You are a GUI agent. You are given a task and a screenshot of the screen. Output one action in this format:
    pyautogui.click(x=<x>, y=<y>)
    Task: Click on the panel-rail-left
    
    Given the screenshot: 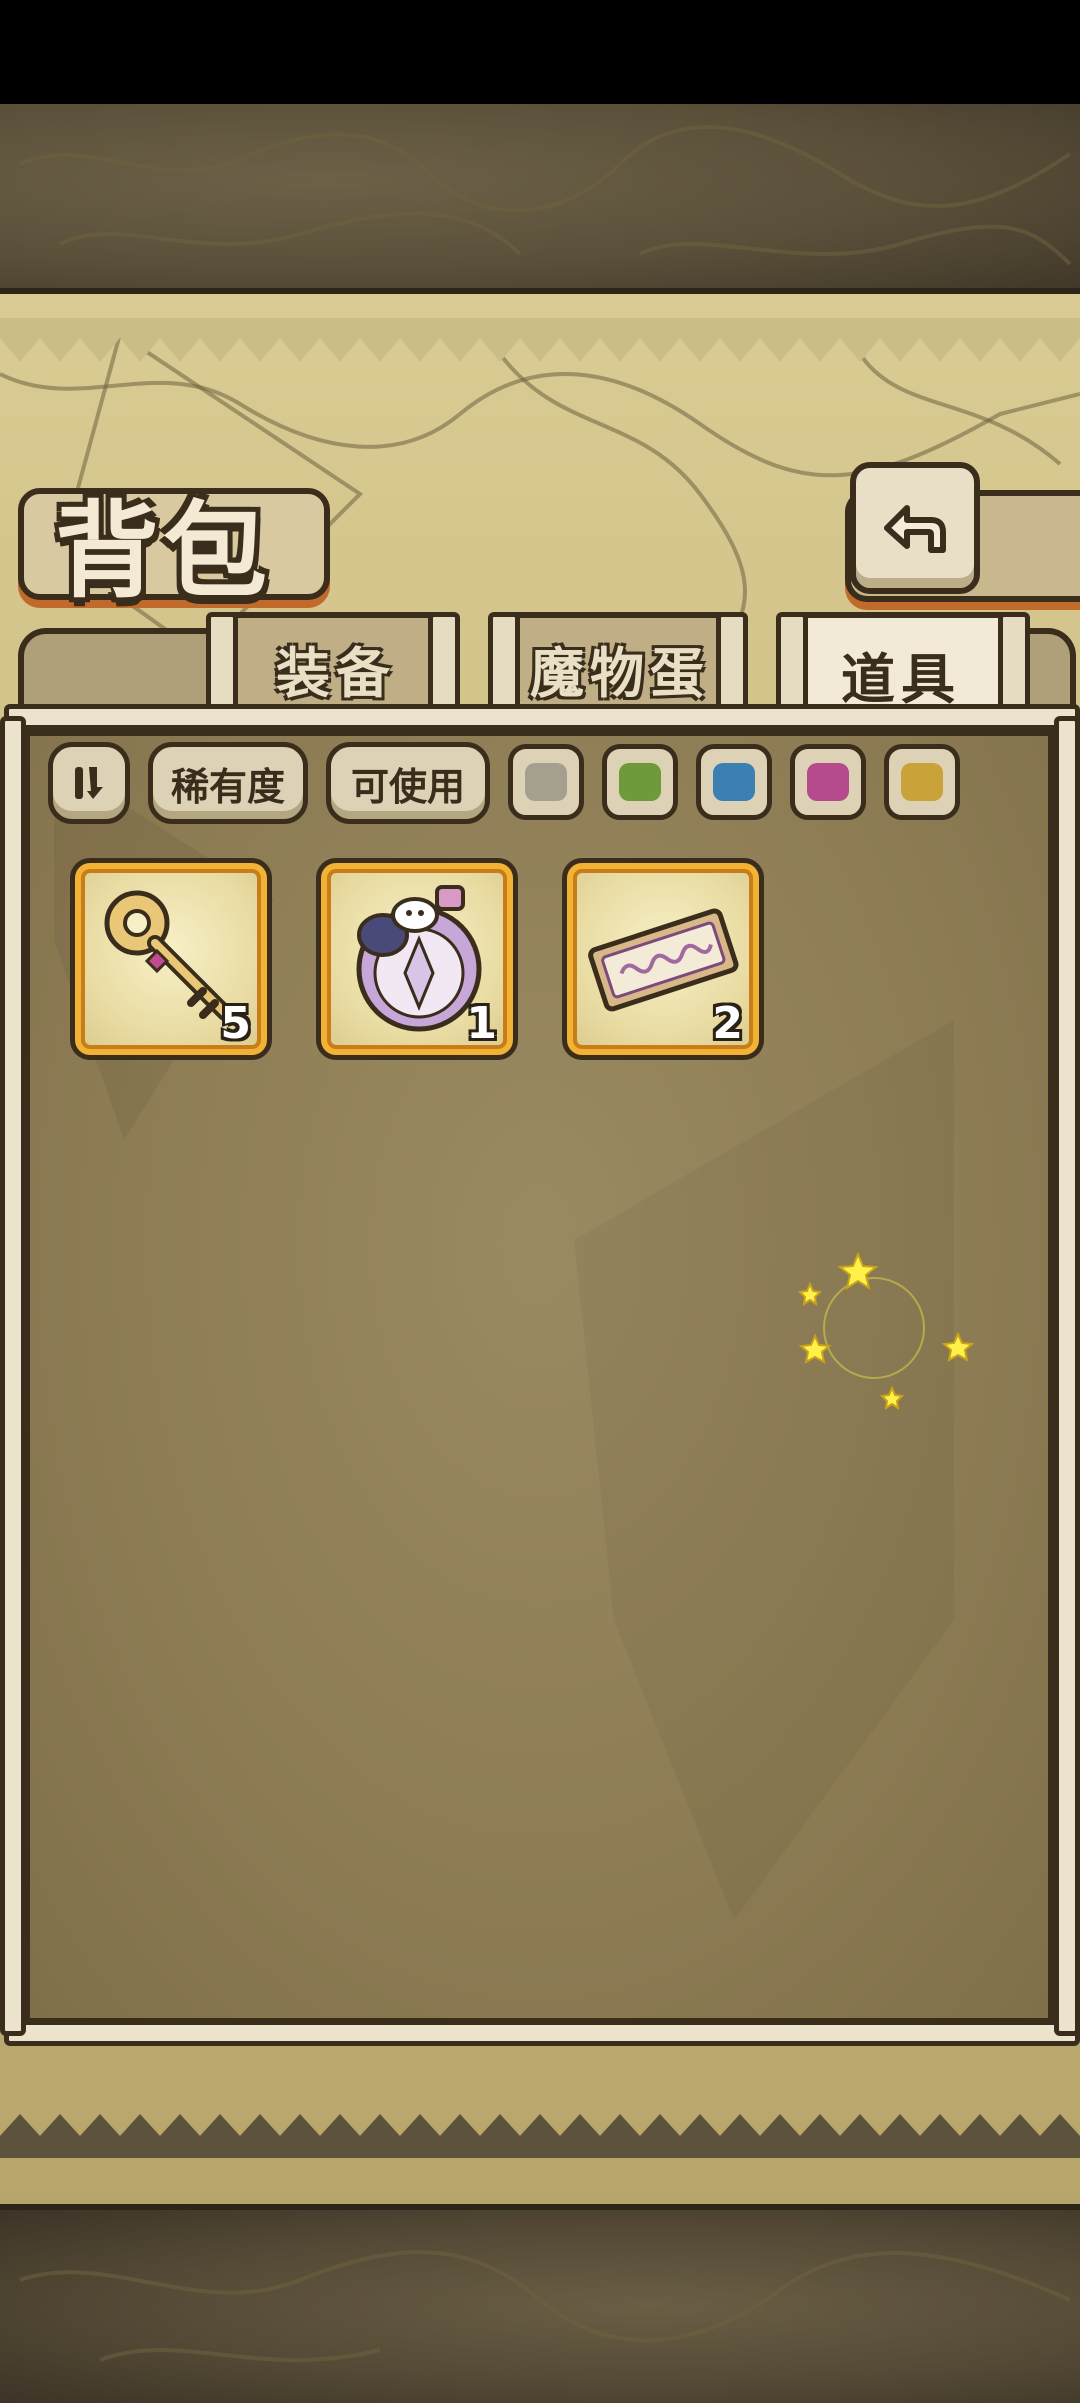 What is the action you would take?
    pyautogui.click(x=13, y=1376)
    